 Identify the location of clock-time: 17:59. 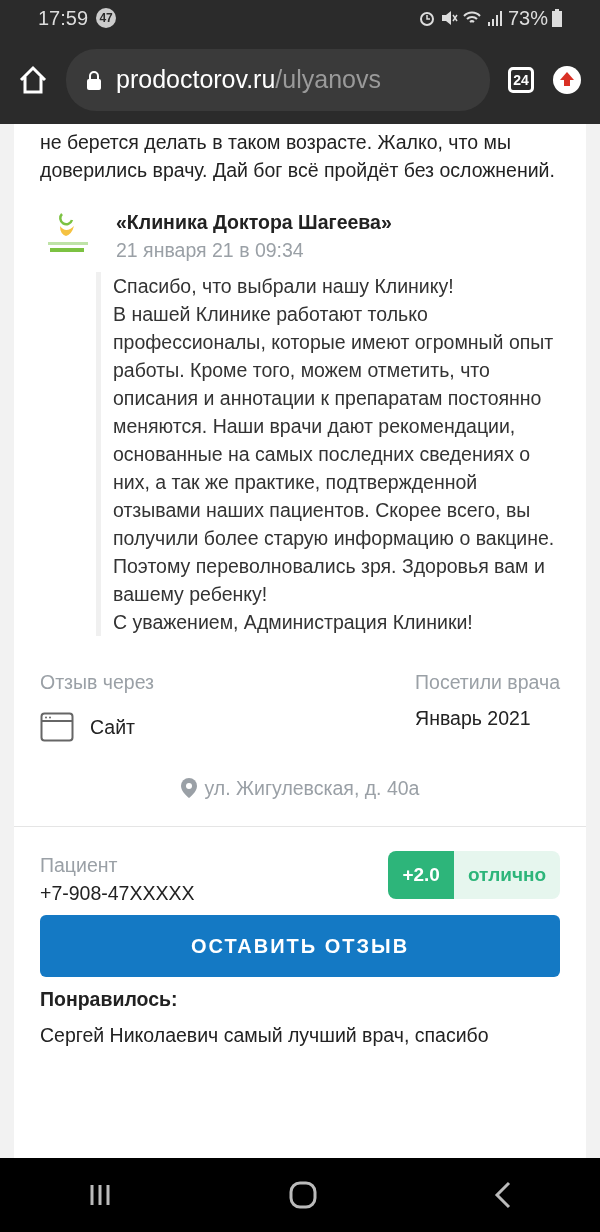
(63, 18).